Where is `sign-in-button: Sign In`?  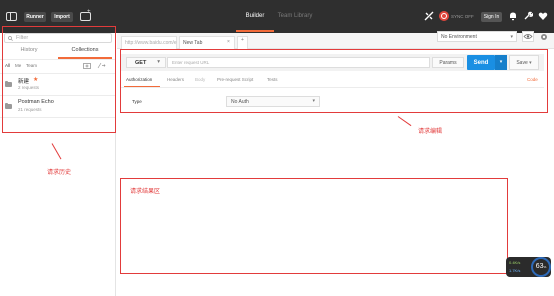 sign-in-button: Sign In is located at coordinates (491, 17).